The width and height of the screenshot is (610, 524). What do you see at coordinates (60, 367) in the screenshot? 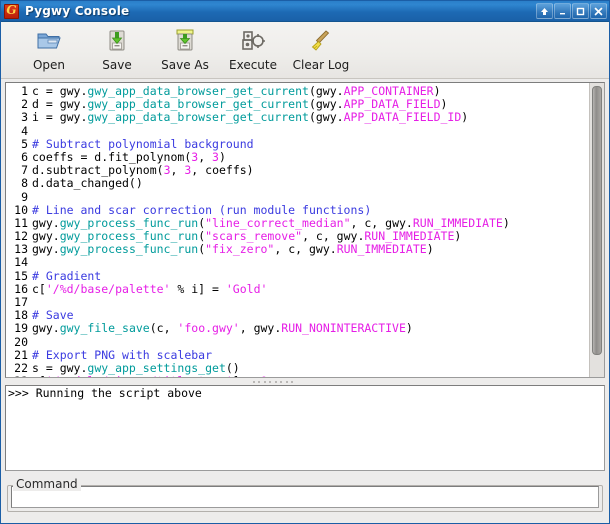
I see `code-token-plain: s = gwy.` at bounding box center [60, 367].